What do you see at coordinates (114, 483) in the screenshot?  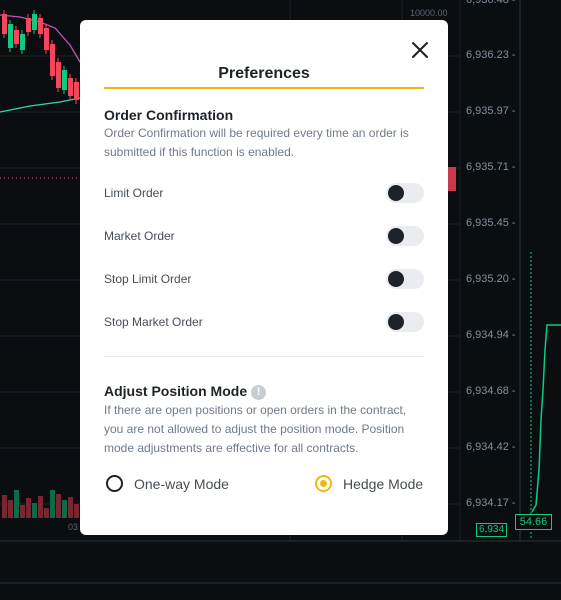 I see `radio-circle` at bounding box center [114, 483].